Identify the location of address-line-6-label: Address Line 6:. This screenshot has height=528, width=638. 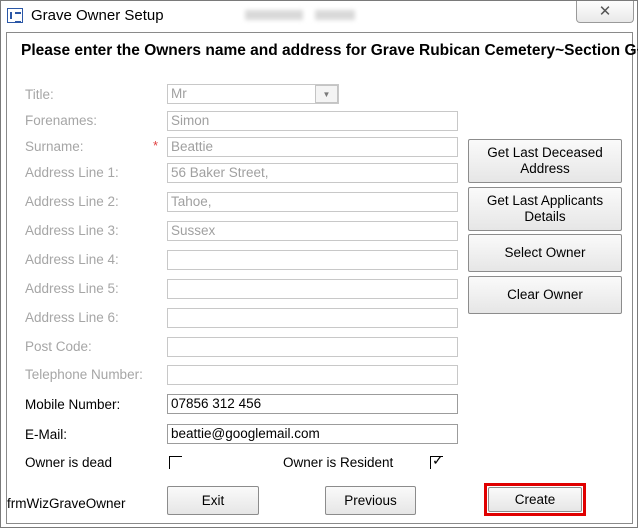
(72, 317).